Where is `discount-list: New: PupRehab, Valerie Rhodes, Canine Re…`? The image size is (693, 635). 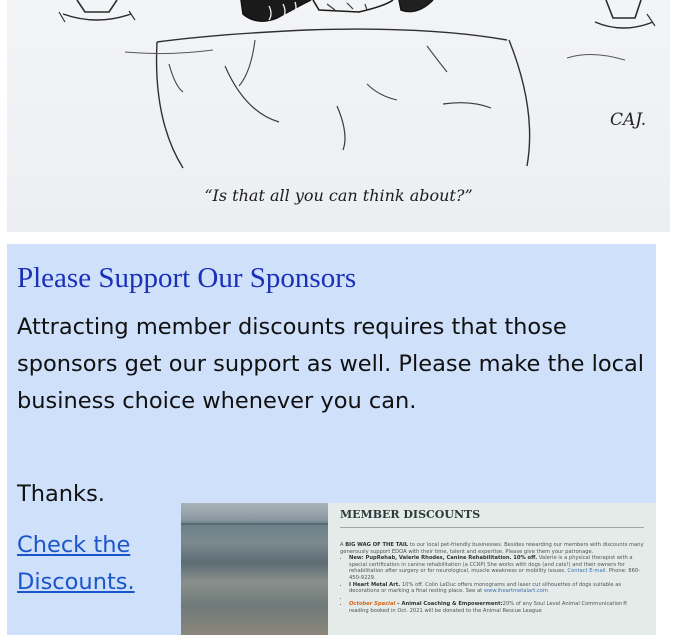 discount-list: New: PupRehab, Valerie Rhodes, Canine Re… is located at coordinates (492, 584).